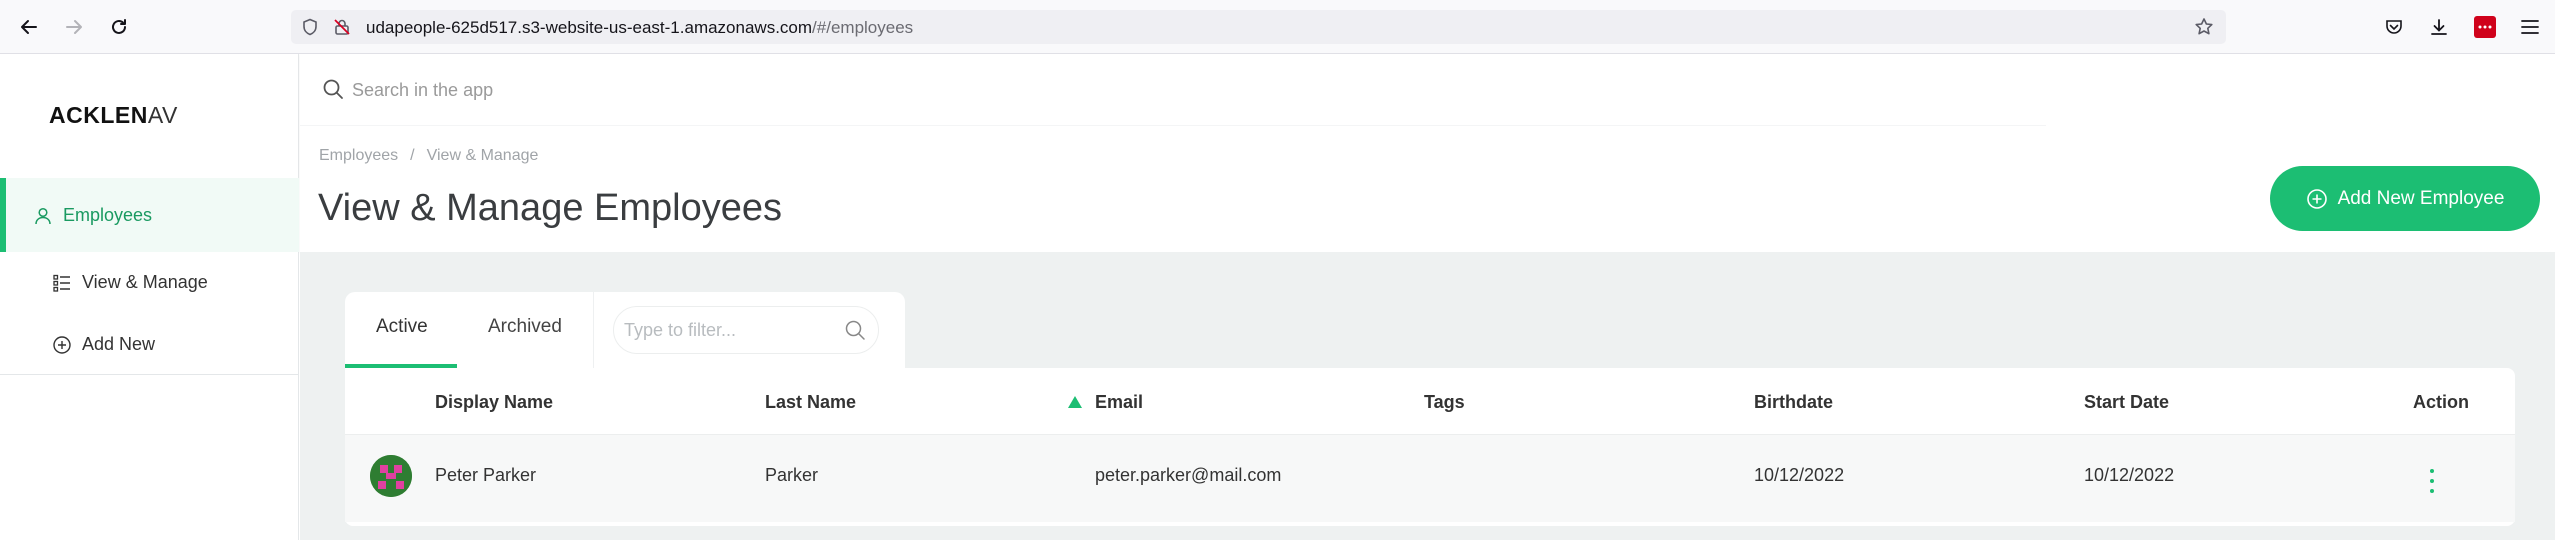  I want to click on app-search-input, so click(802, 90).